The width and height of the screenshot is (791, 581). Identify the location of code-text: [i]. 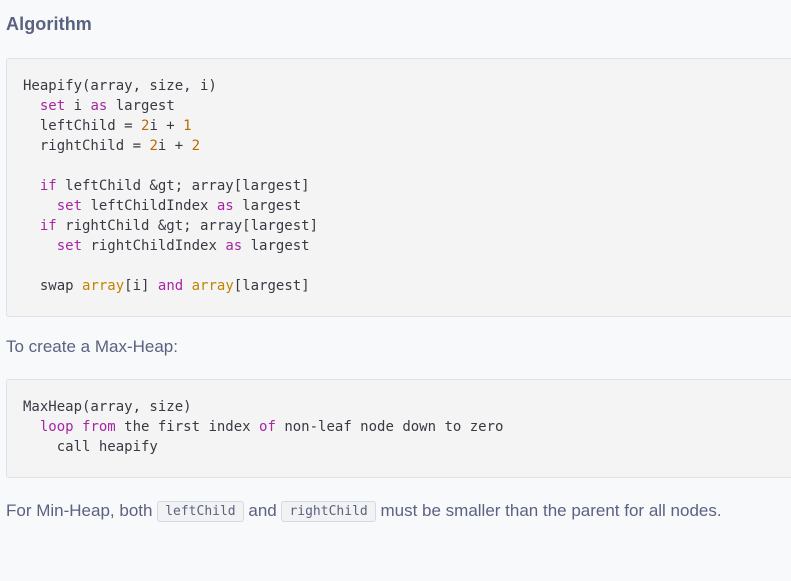
(141, 286).